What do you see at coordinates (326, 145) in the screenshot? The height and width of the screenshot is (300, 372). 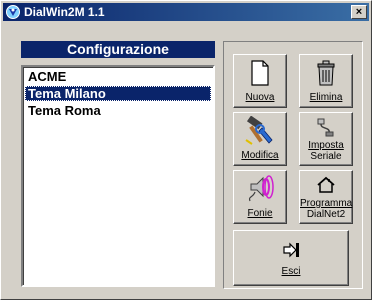 I see `imposta-label: Imposta` at bounding box center [326, 145].